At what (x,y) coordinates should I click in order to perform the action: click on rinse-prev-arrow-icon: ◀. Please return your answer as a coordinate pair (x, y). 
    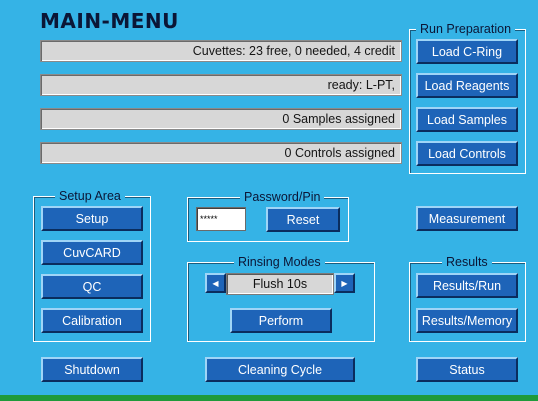
    Looking at the image, I should click on (215, 283).